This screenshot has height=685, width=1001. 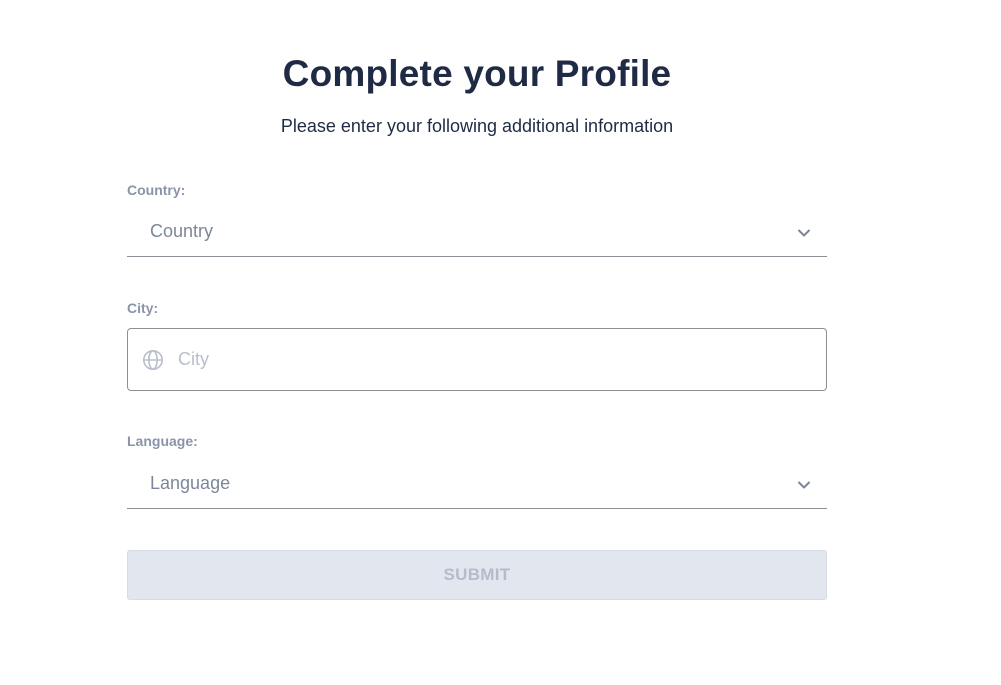 I want to click on language-label: Language:, so click(x=162, y=441).